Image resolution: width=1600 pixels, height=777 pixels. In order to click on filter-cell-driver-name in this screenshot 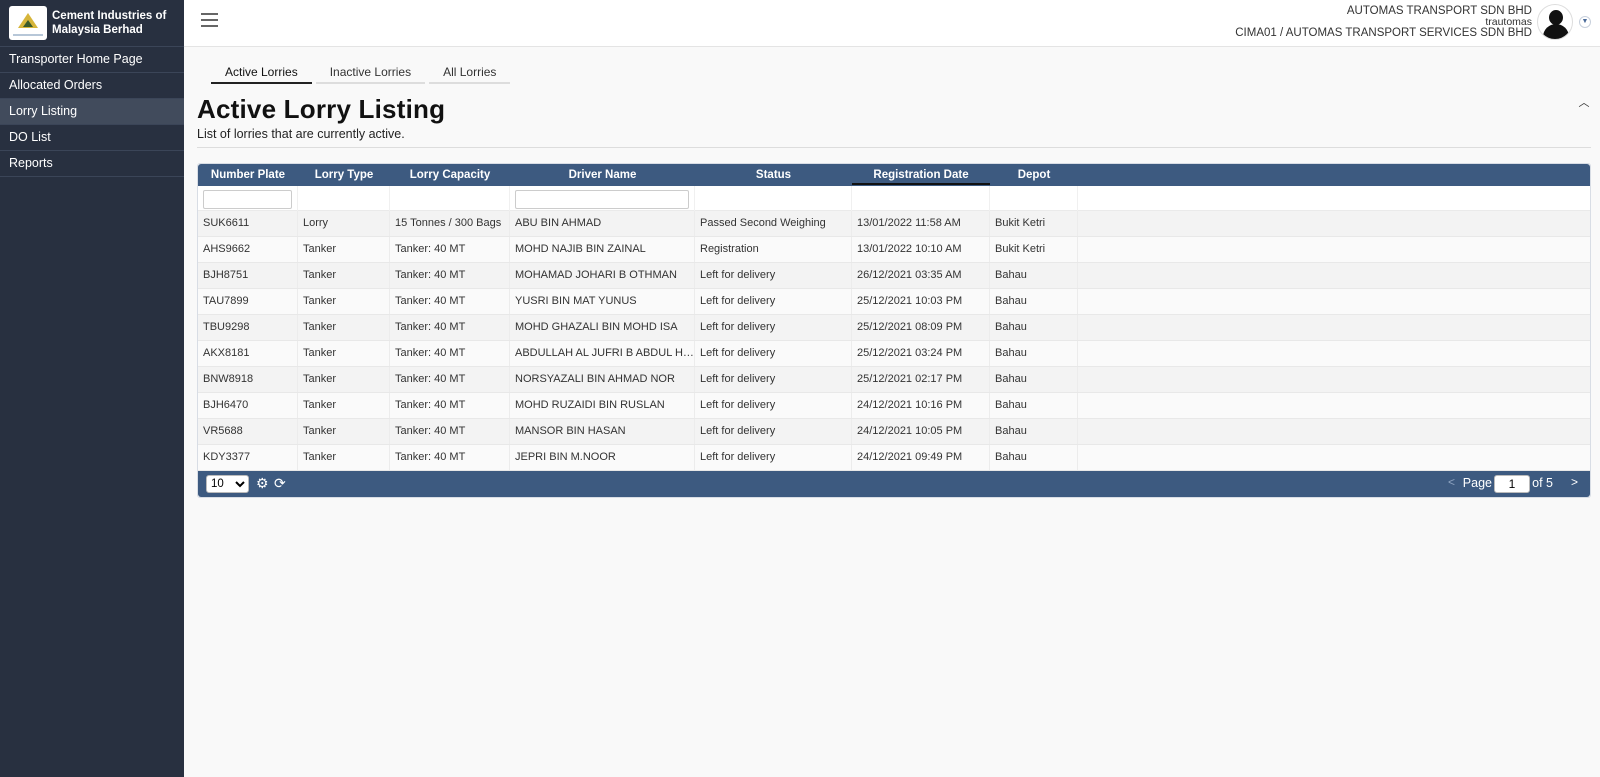, I will do `click(602, 198)`.